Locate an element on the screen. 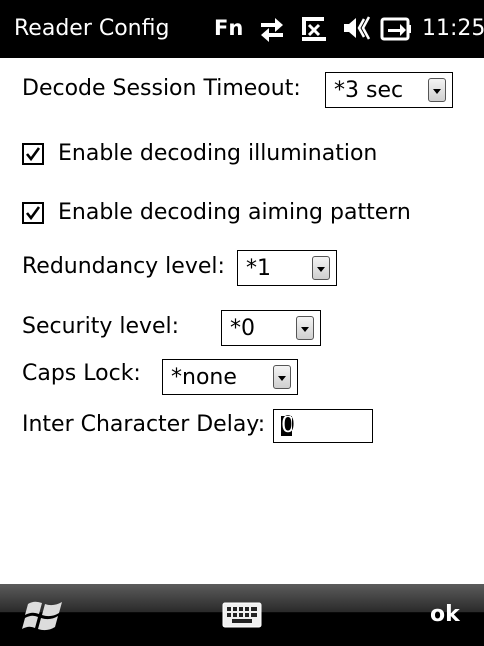 This screenshot has height=646, width=484. battery-charging-icon is located at coordinates (395, 28).